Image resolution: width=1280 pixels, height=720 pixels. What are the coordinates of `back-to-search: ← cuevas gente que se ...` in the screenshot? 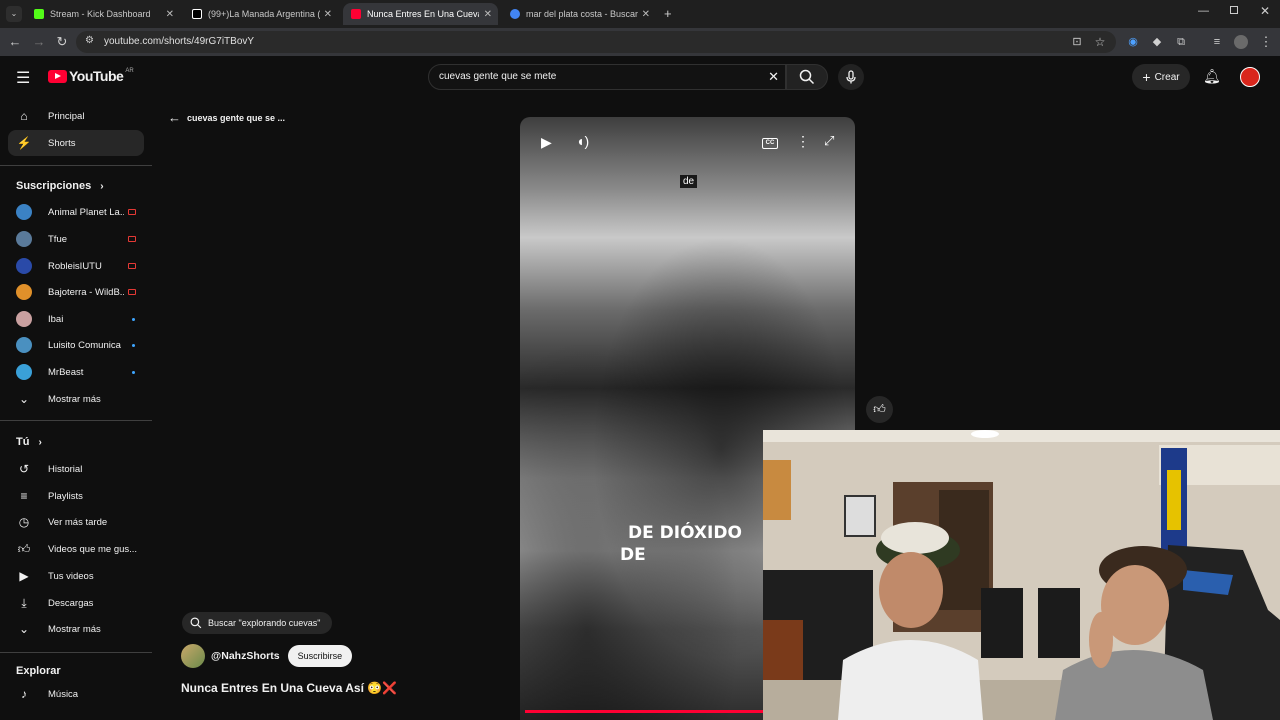 It's located at (226, 117).